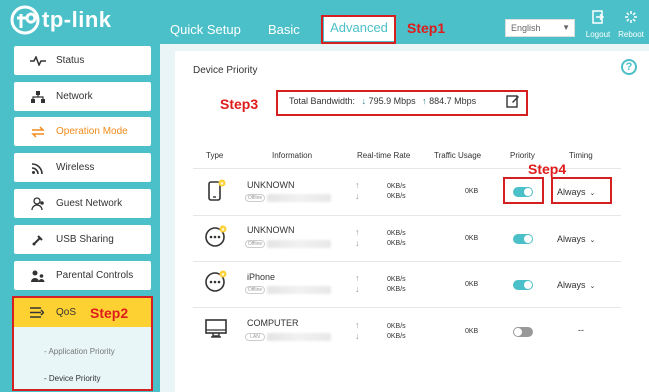 This screenshot has height=392, width=649. What do you see at coordinates (38, 61) in the screenshot?
I see `pulse-icon` at bounding box center [38, 61].